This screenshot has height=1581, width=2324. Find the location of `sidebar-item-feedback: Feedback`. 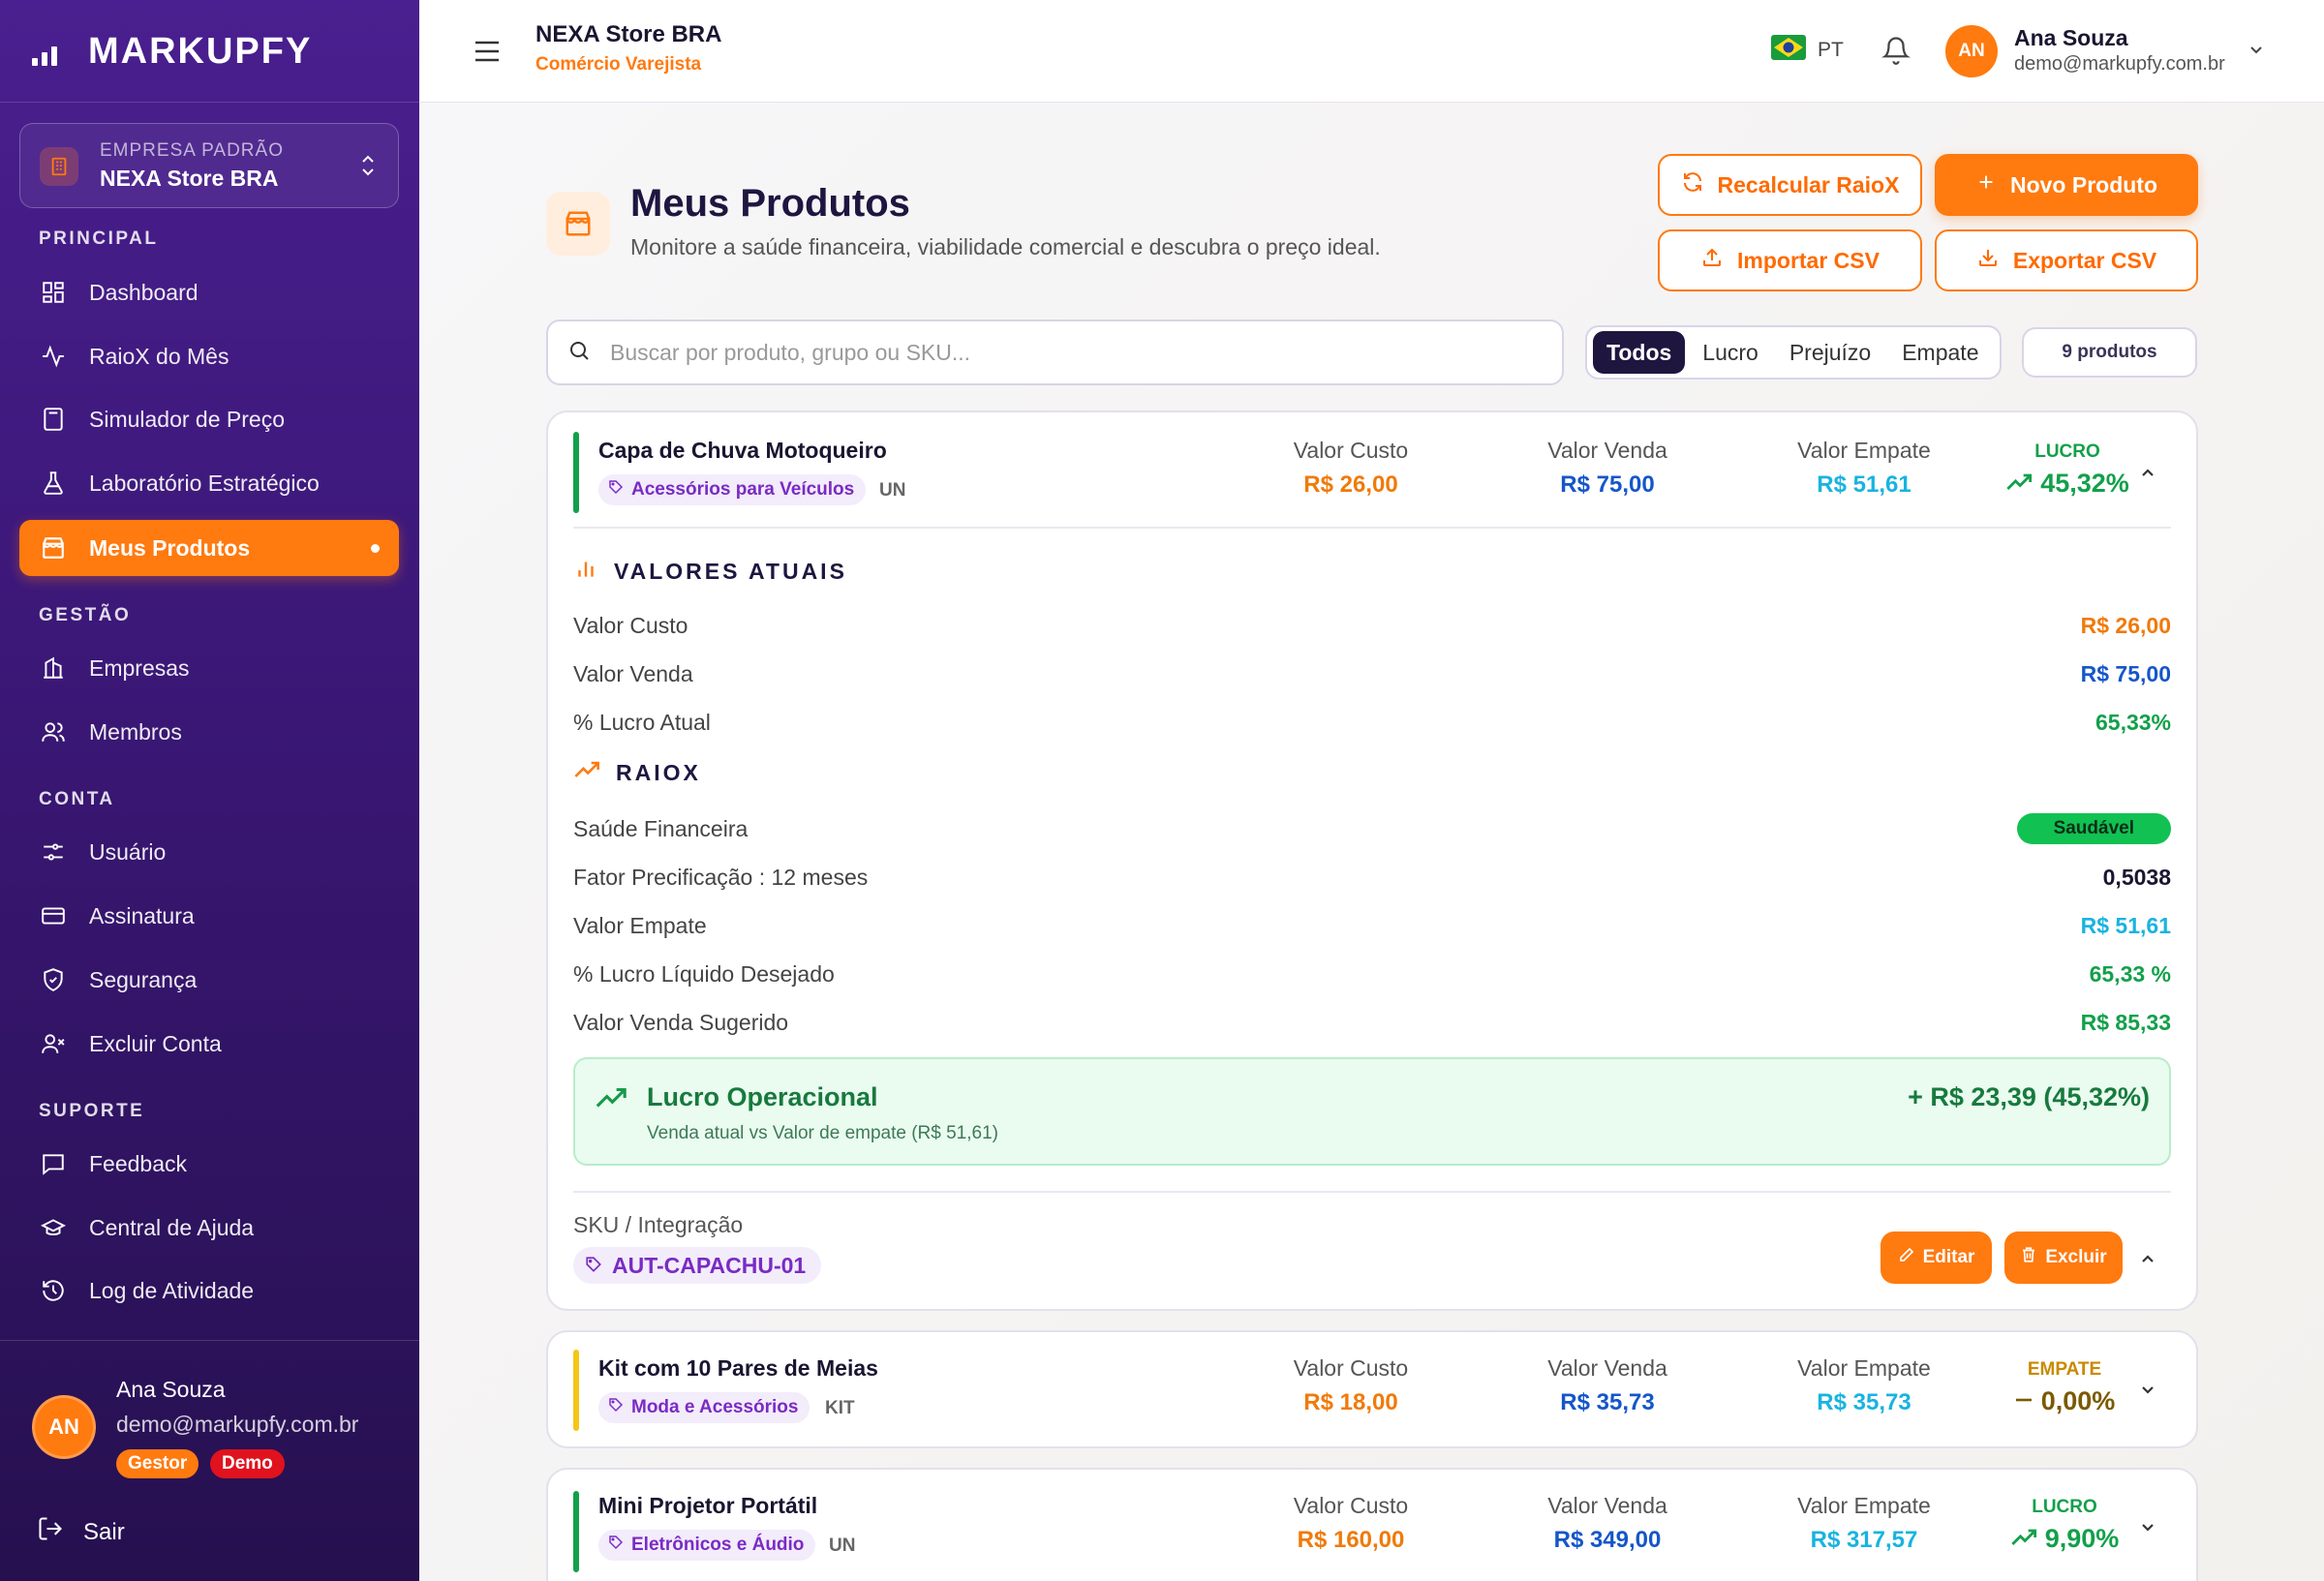

sidebar-item-feedback: Feedback is located at coordinates (209, 1164).